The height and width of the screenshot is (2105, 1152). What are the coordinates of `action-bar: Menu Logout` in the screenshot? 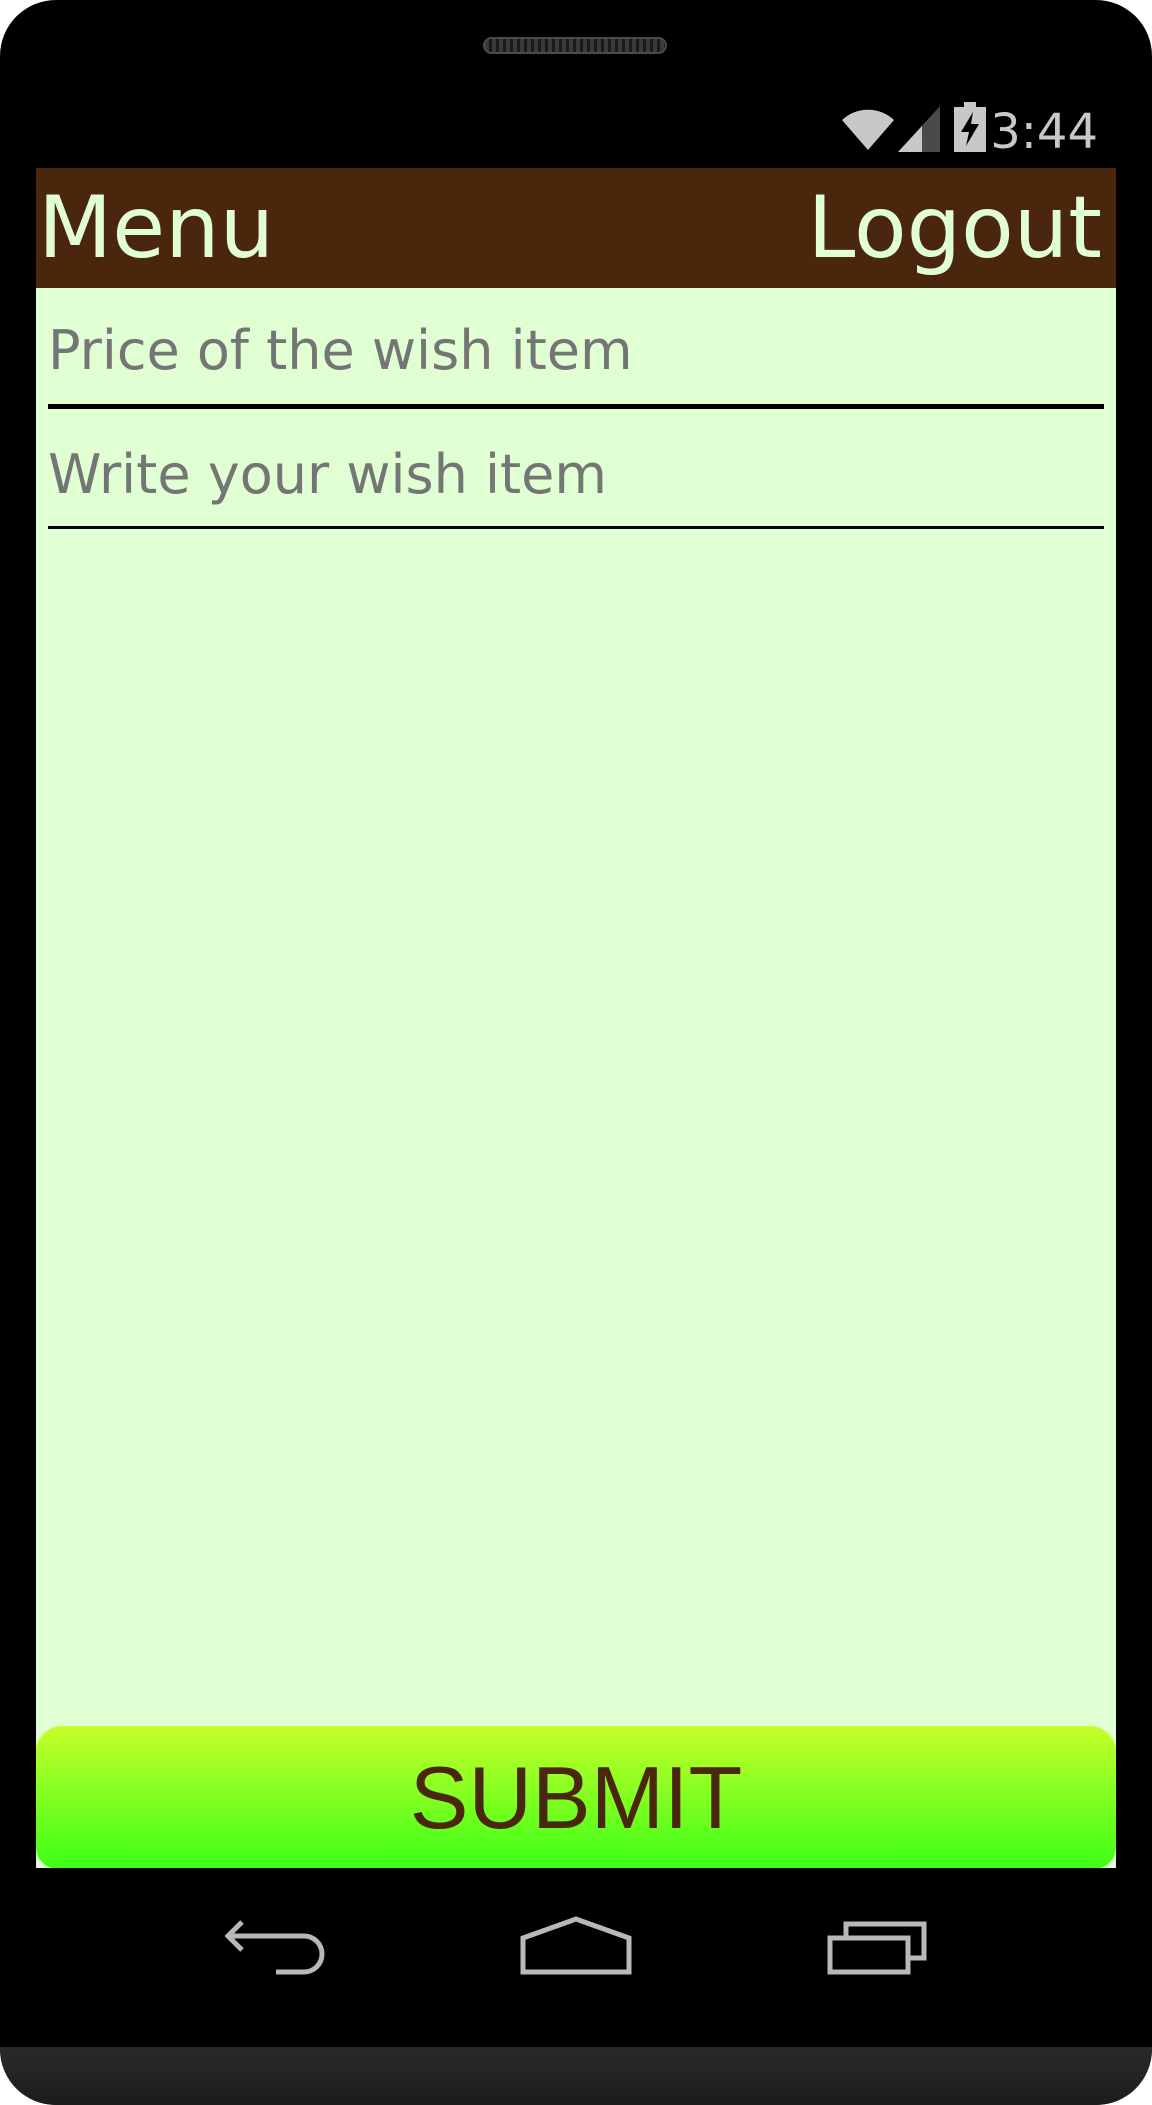 It's located at (576, 228).